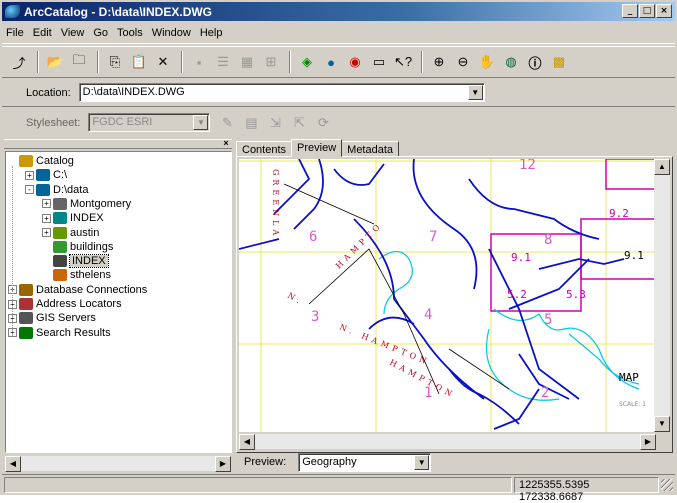 Image resolution: width=677 pixels, height=503 pixels. Describe the element at coordinates (403, 62) in the screenshot. I see `whats-this-icon: ↖?` at that location.